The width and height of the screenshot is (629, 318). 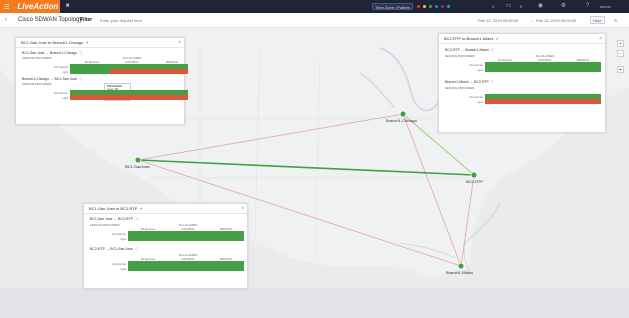 I want to click on status-dot-teal, so click(x=448, y=6).